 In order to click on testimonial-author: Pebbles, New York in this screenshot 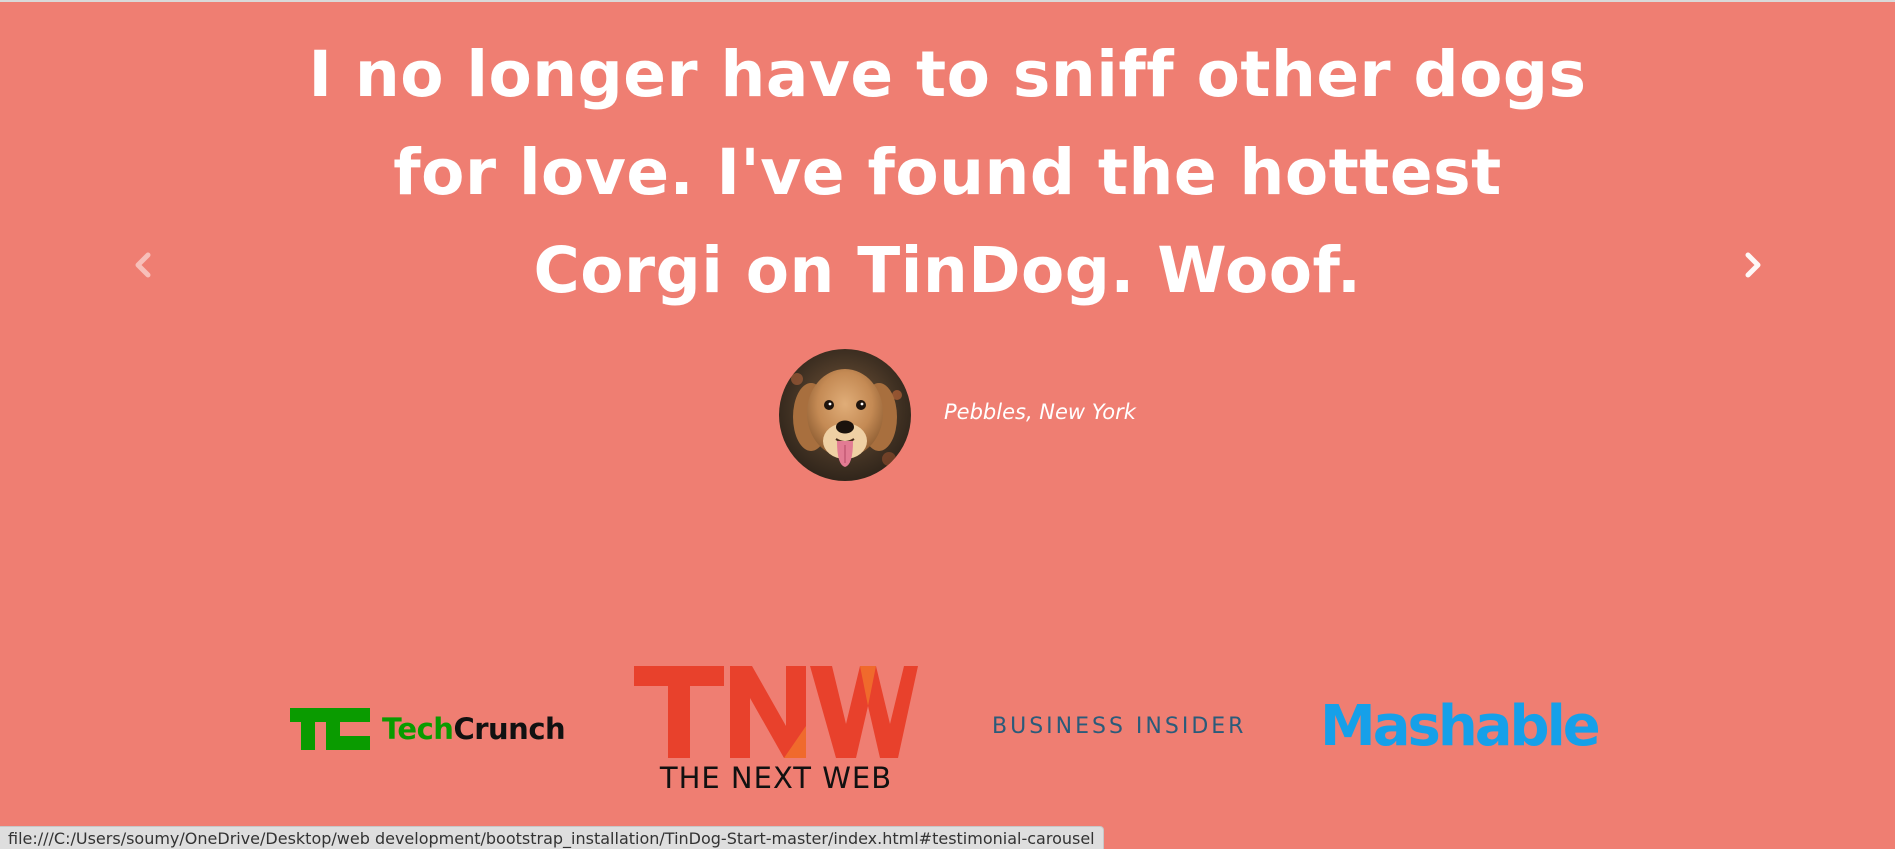, I will do `click(1040, 412)`.